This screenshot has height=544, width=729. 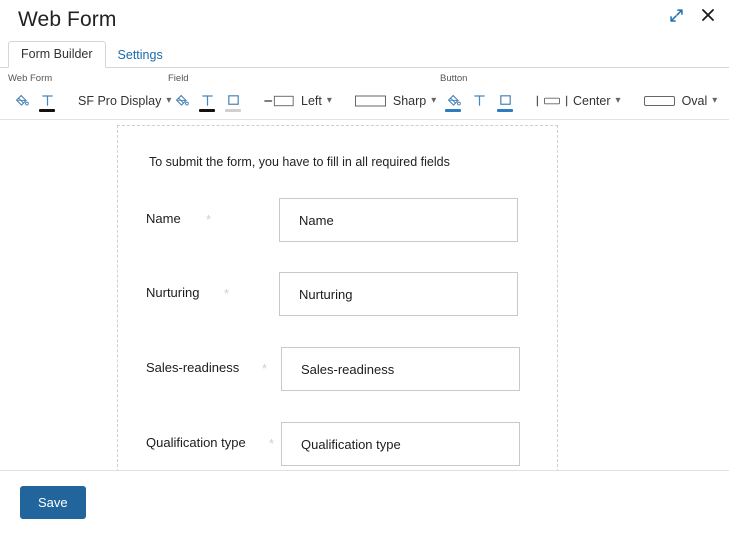 What do you see at coordinates (453, 110) in the screenshot?
I see `fill-color-swatch` at bounding box center [453, 110].